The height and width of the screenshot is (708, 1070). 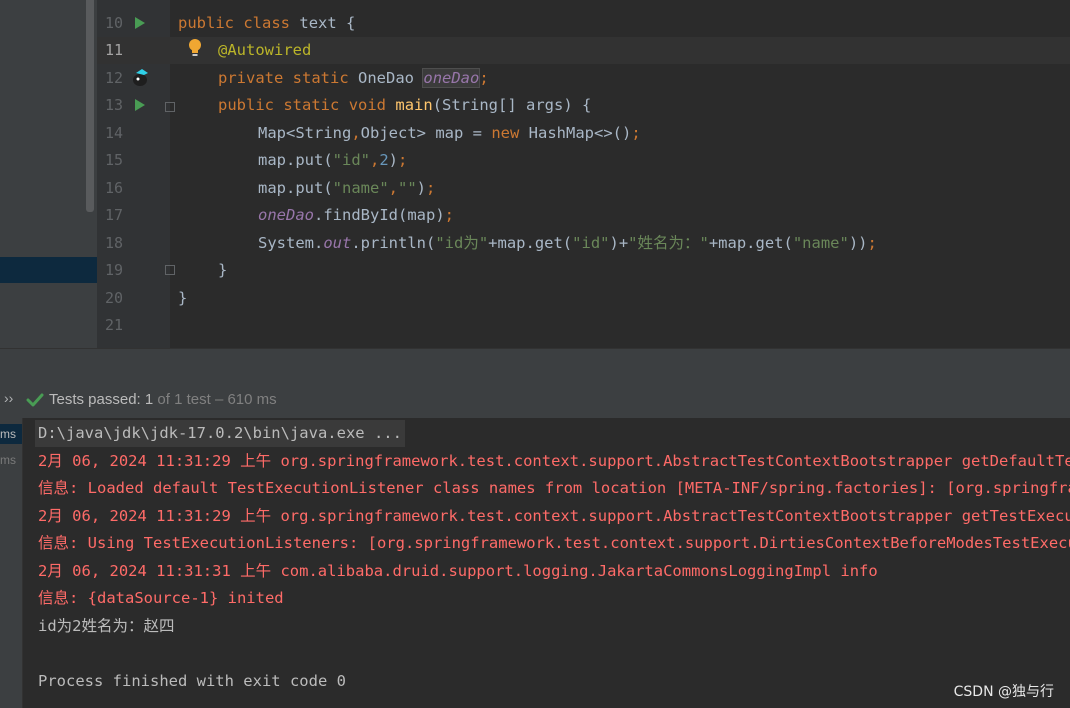 What do you see at coordinates (351, 23) in the screenshot?
I see `brace-open: {` at bounding box center [351, 23].